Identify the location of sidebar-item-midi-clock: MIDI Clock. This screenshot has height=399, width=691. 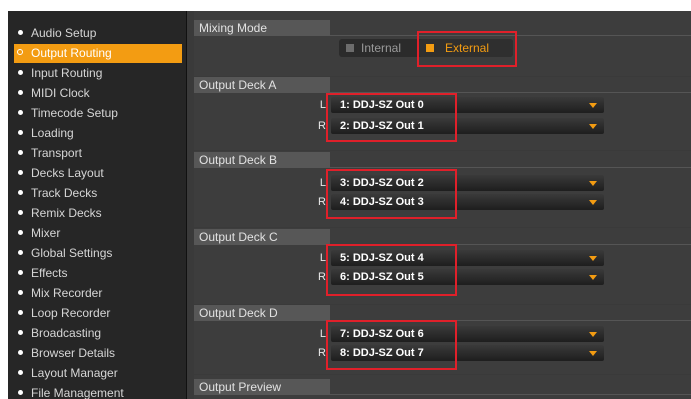
(98, 93).